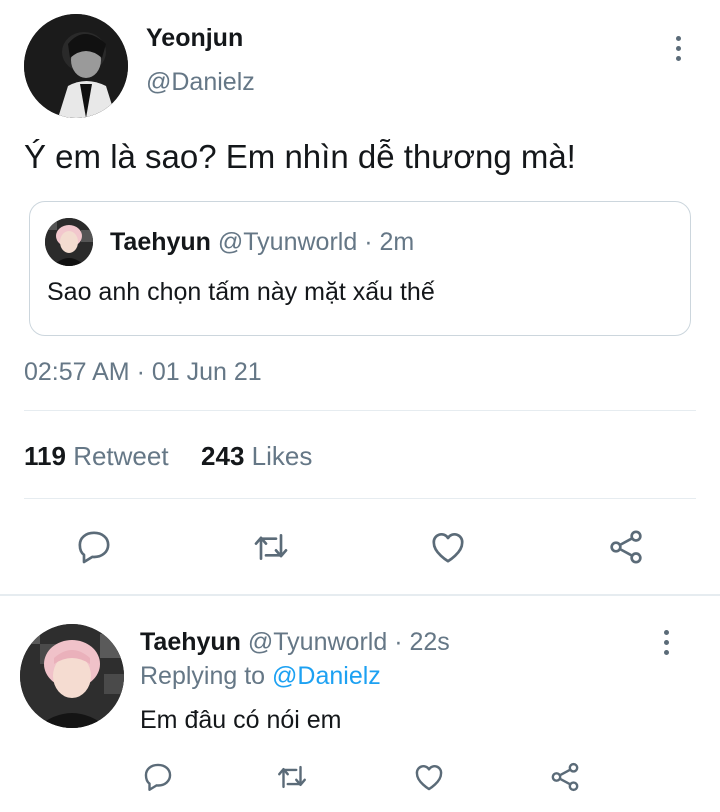  Describe the element at coordinates (241, 292) in the screenshot. I see `quoted-text: Sao anh chọn tấm này mặt xấu thế` at that location.